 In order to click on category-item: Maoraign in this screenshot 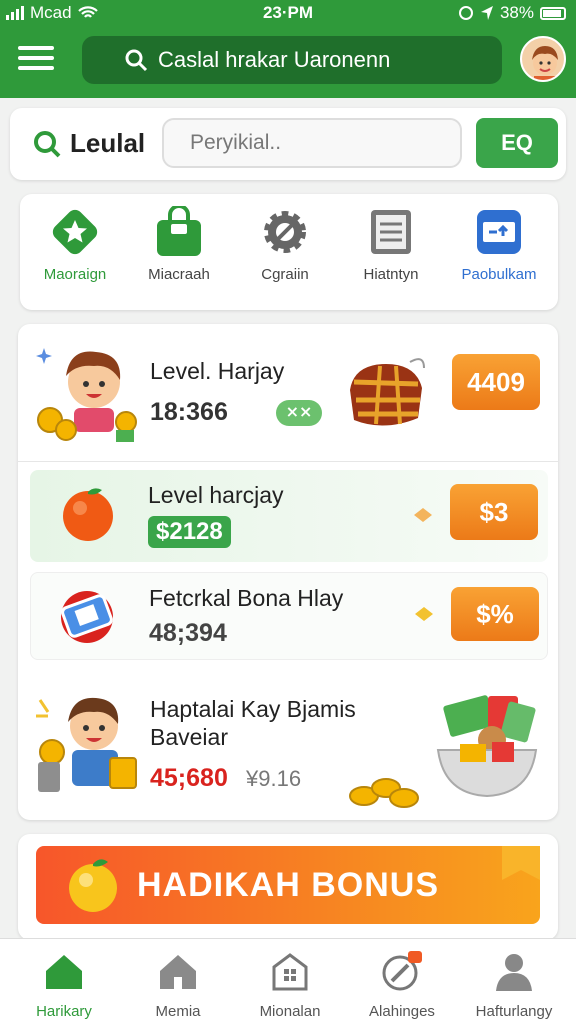, I will do `click(75, 244)`.